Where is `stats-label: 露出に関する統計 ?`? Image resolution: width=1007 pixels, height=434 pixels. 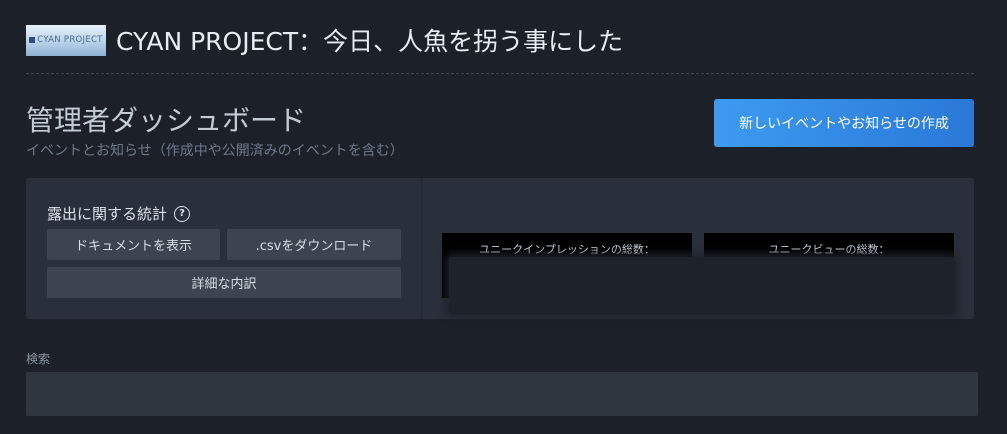 stats-label: 露出に関する統計 ? is located at coordinates (119, 213).